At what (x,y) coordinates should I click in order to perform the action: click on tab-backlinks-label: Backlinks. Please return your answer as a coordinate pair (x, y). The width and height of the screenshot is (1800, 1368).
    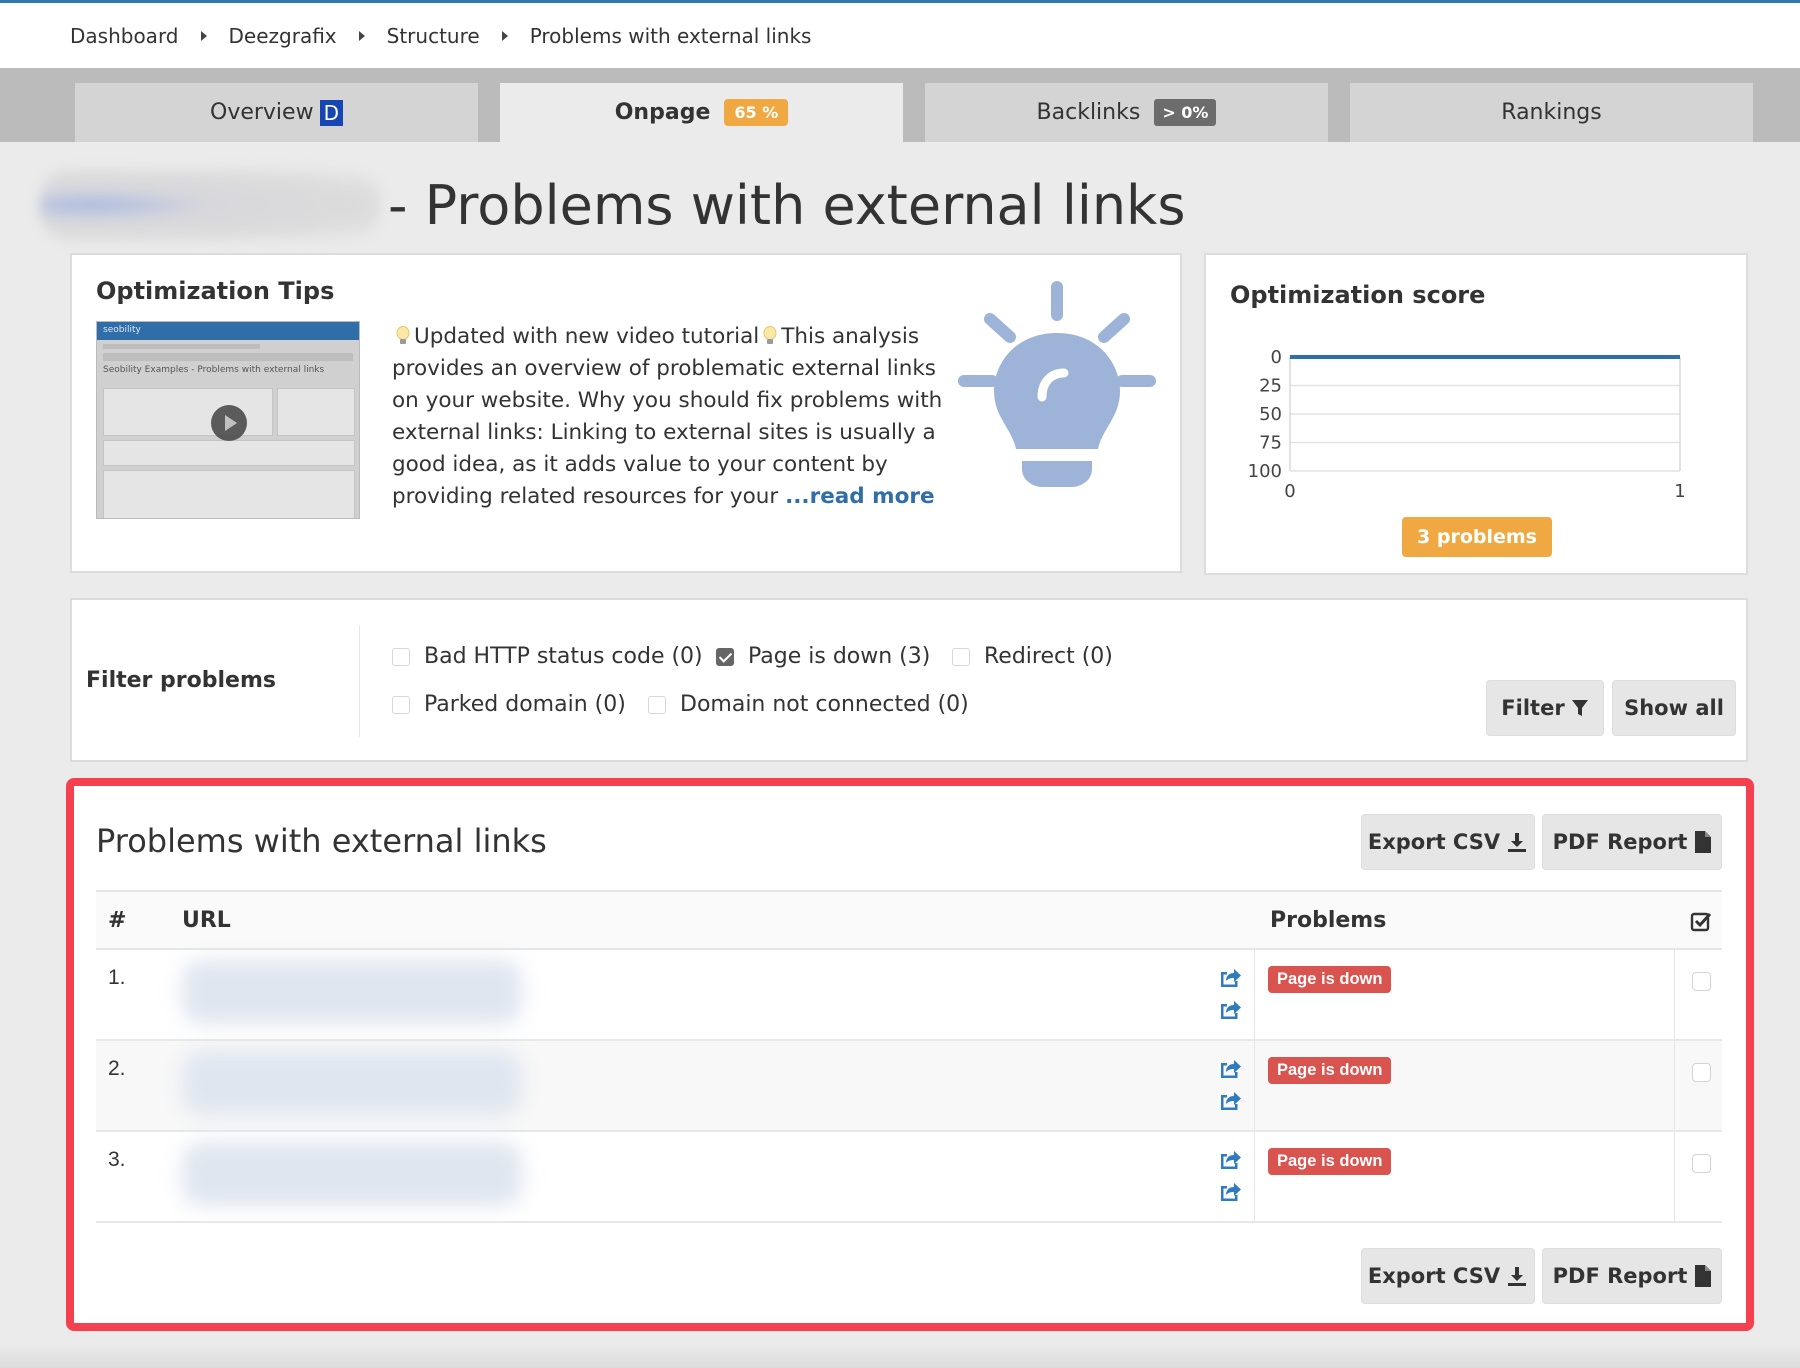
    Looking at the image, I should click on (1088, 112).